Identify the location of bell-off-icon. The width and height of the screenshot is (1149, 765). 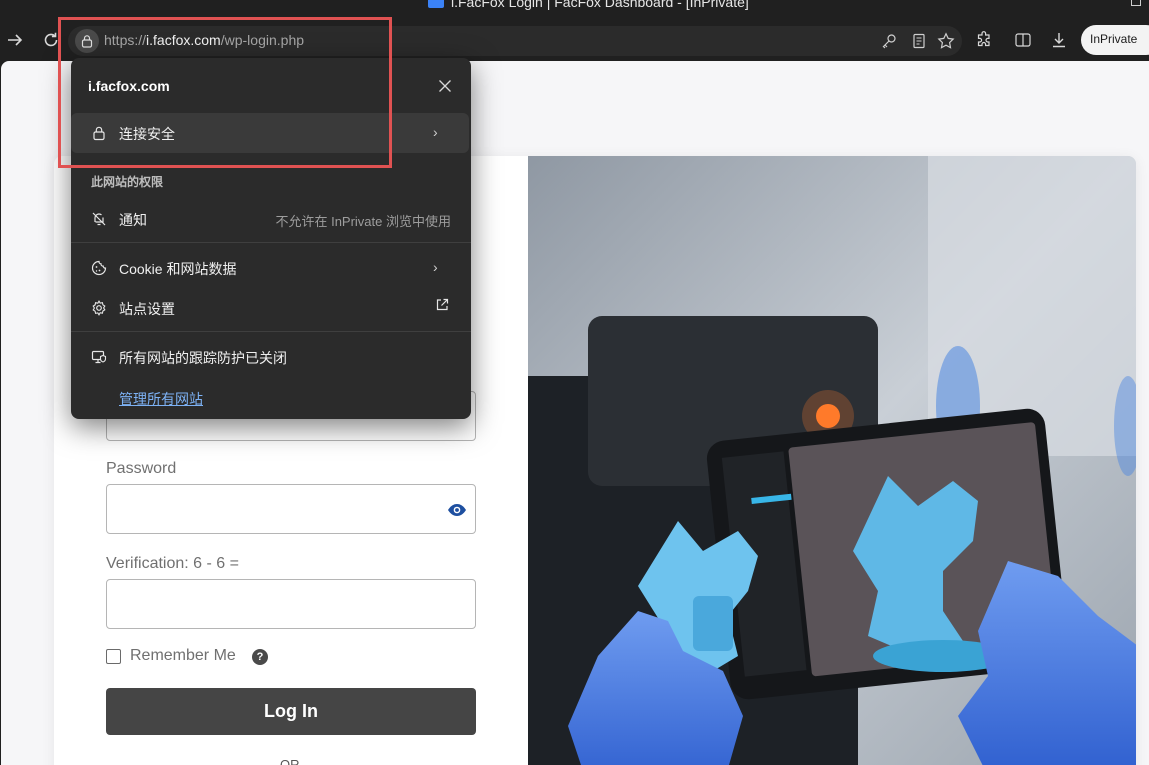
(99, 219).